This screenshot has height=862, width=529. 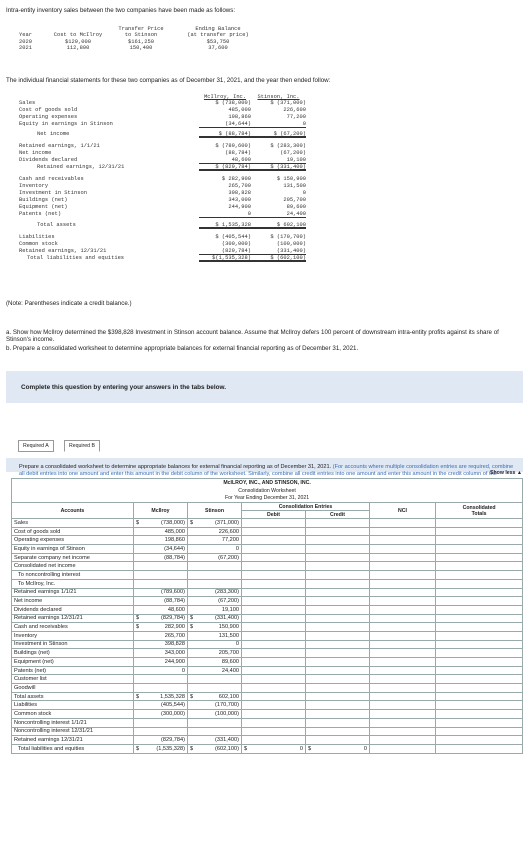 What do you see at coordinates (249, 748) in the screenshot?
I see `ws-debit-total-sym: $` at bounding box center [249, 748].